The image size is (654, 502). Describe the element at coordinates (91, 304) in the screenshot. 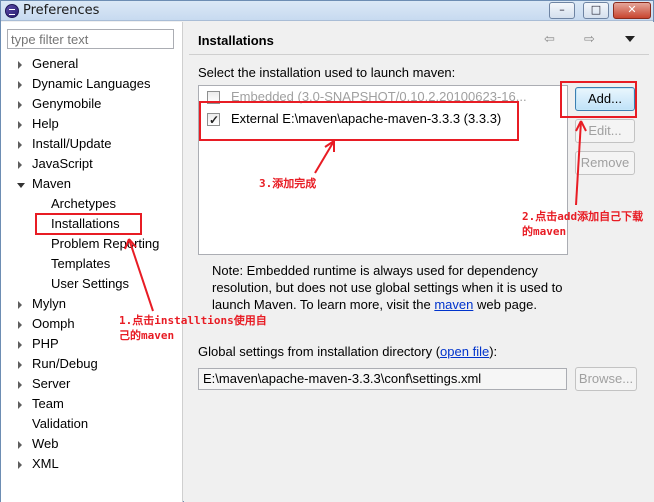

I see `tree-item-mylyn: Mylyn` at that location.